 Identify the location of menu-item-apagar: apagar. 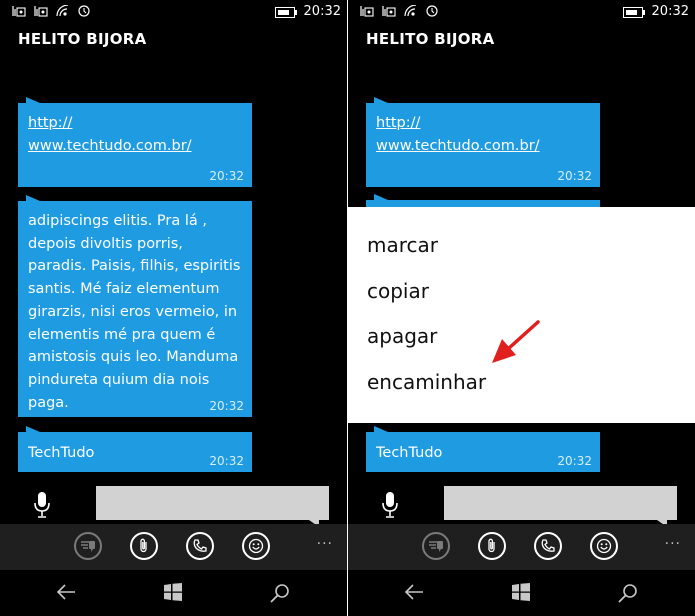
(402, 336).